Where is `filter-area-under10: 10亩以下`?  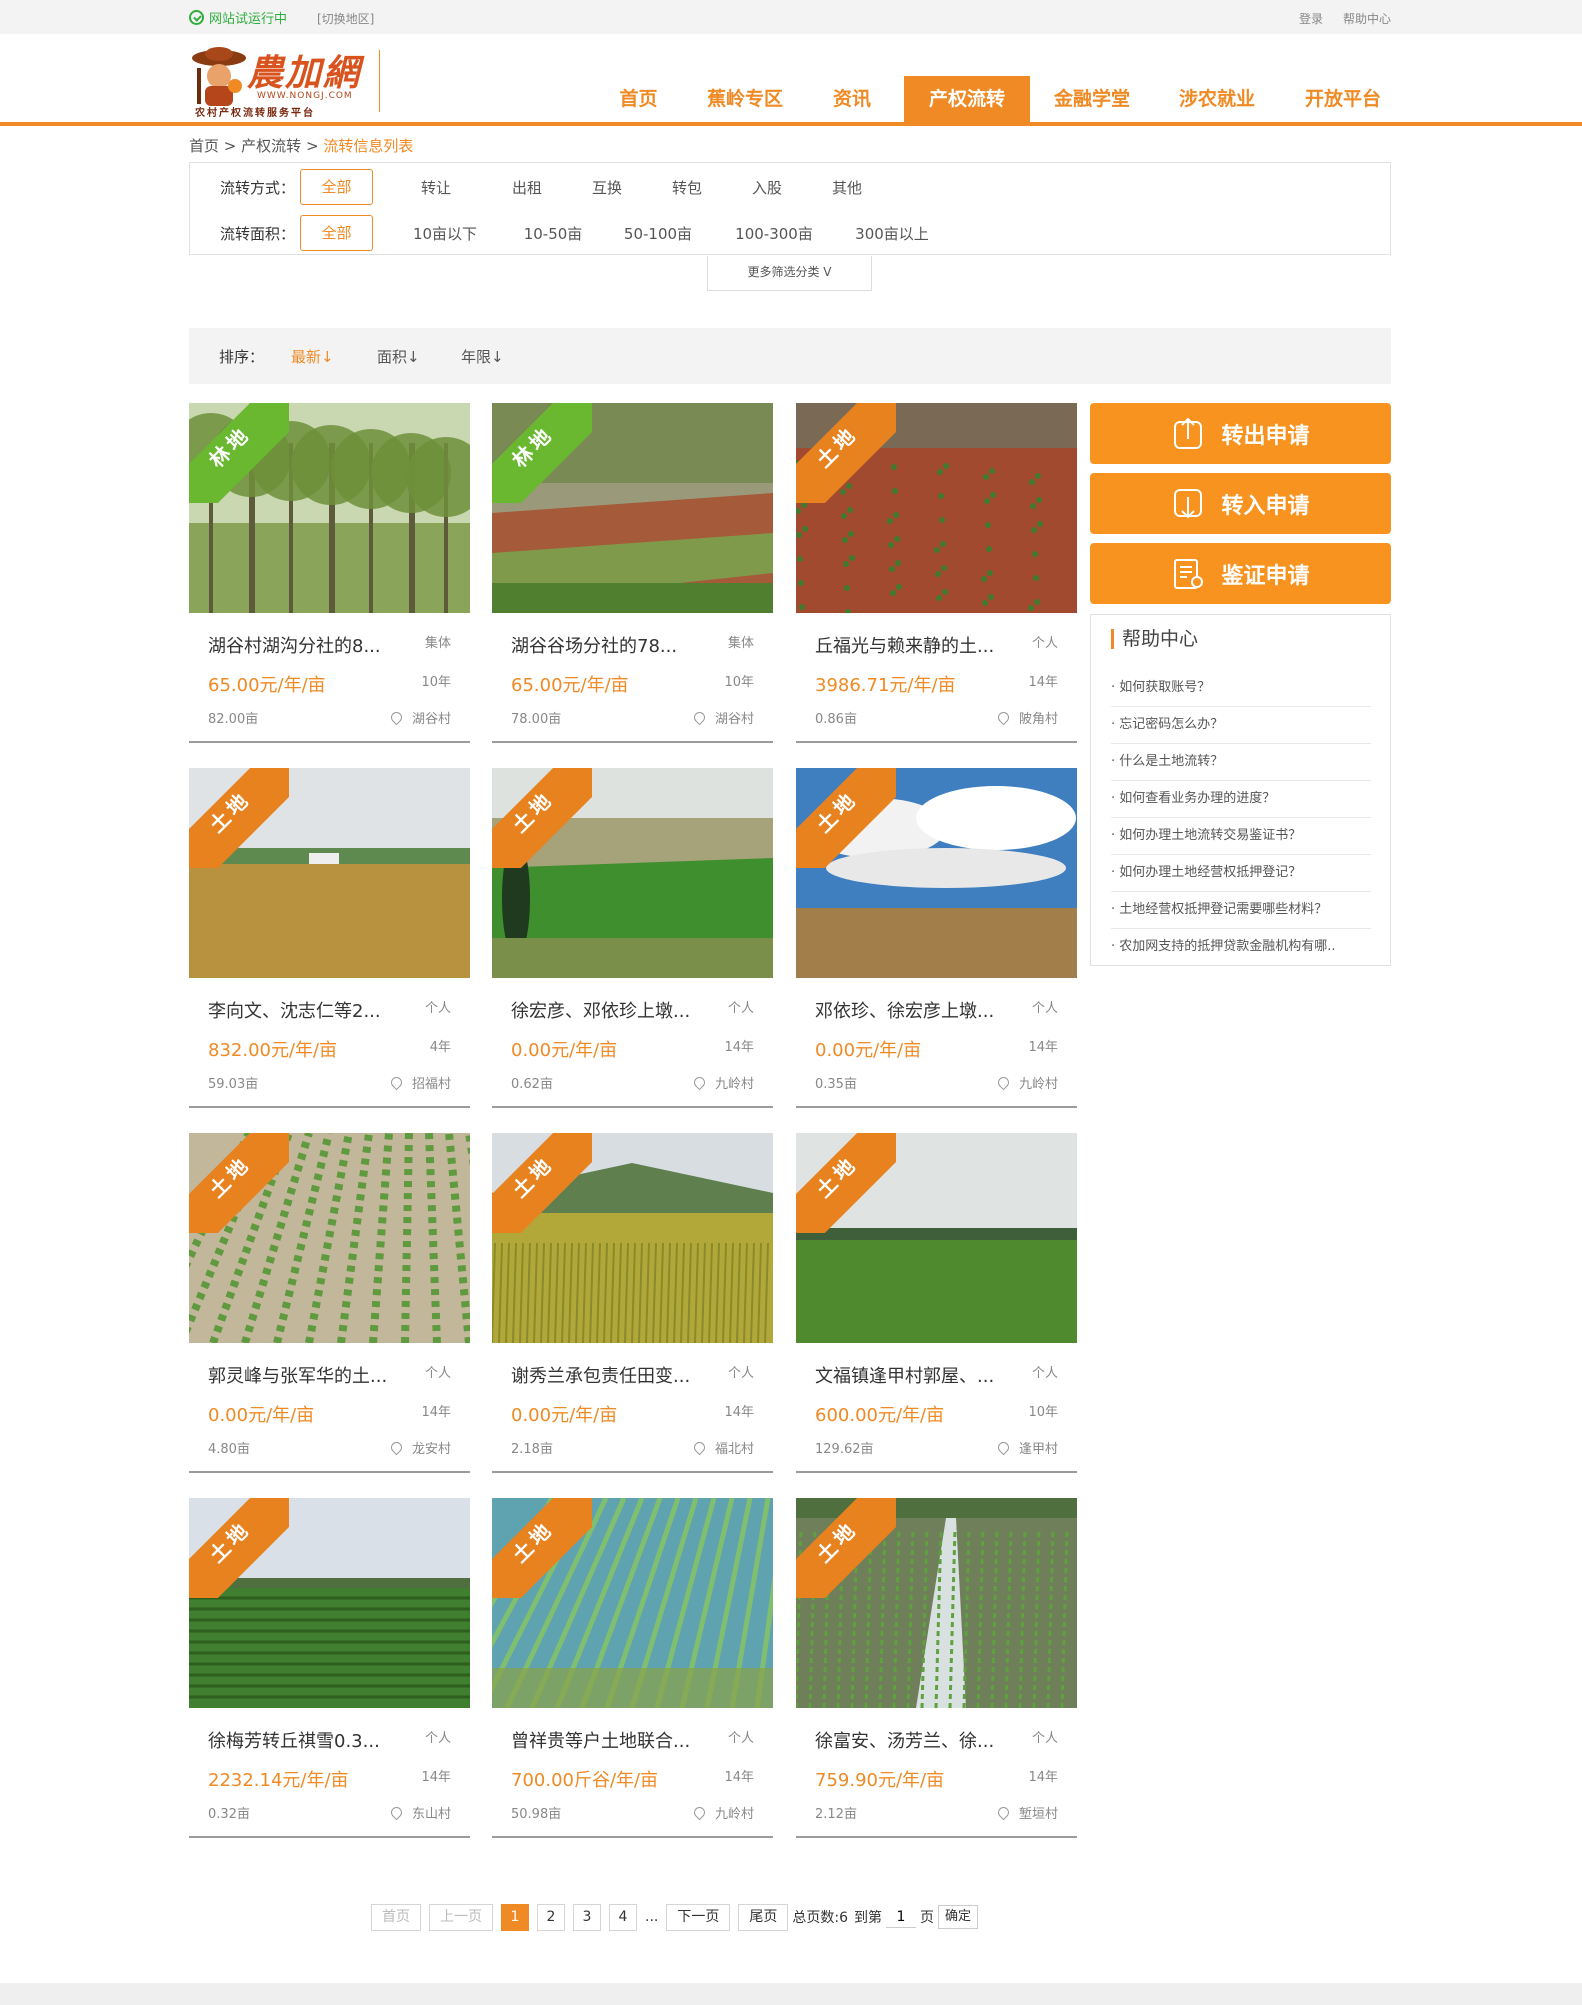
filter-area-under10: 10亩以下 is located at coordinates (445, 233).